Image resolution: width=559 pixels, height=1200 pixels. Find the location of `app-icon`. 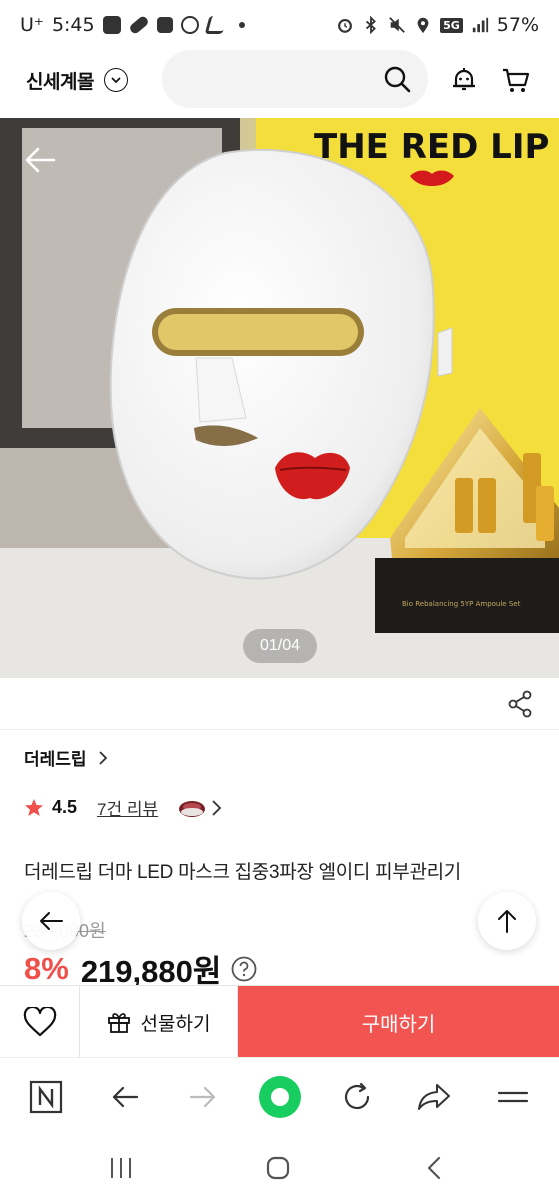

app-icon is located at coordinates (216, 25).